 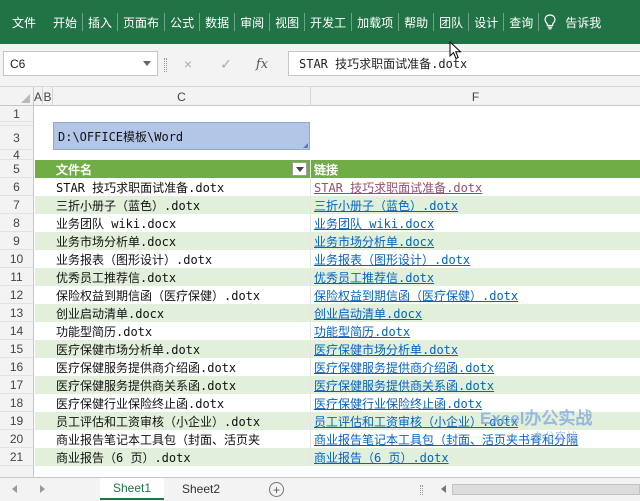 What do you see at coordinates (252, 22) in the screenshot?
I see `tab-review: 审阅` at bounding box center [252, 22].